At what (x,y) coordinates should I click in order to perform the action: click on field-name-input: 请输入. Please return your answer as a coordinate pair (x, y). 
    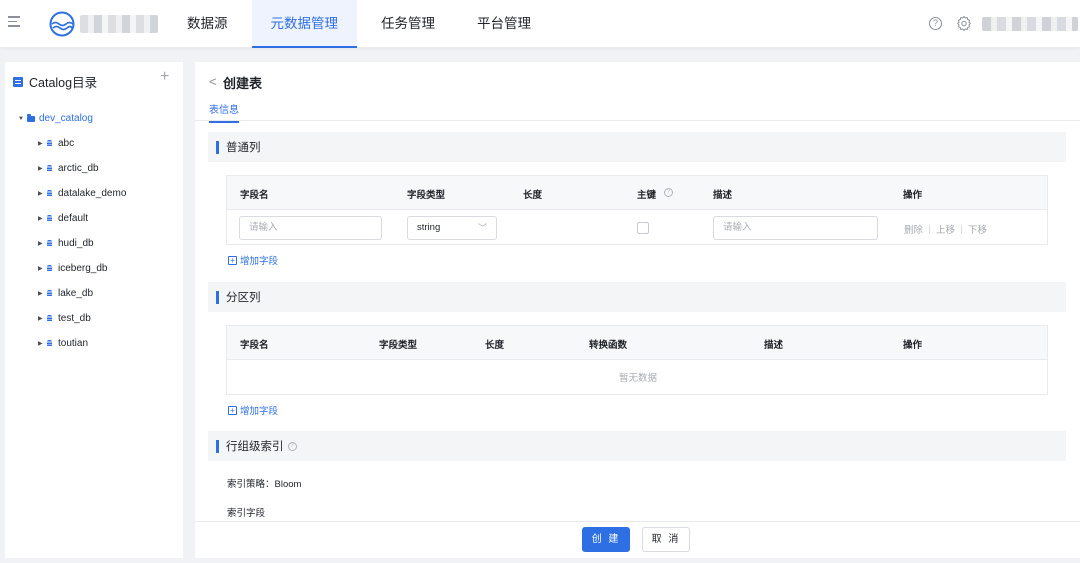
    Looking at the image, I should click on (310, 228).